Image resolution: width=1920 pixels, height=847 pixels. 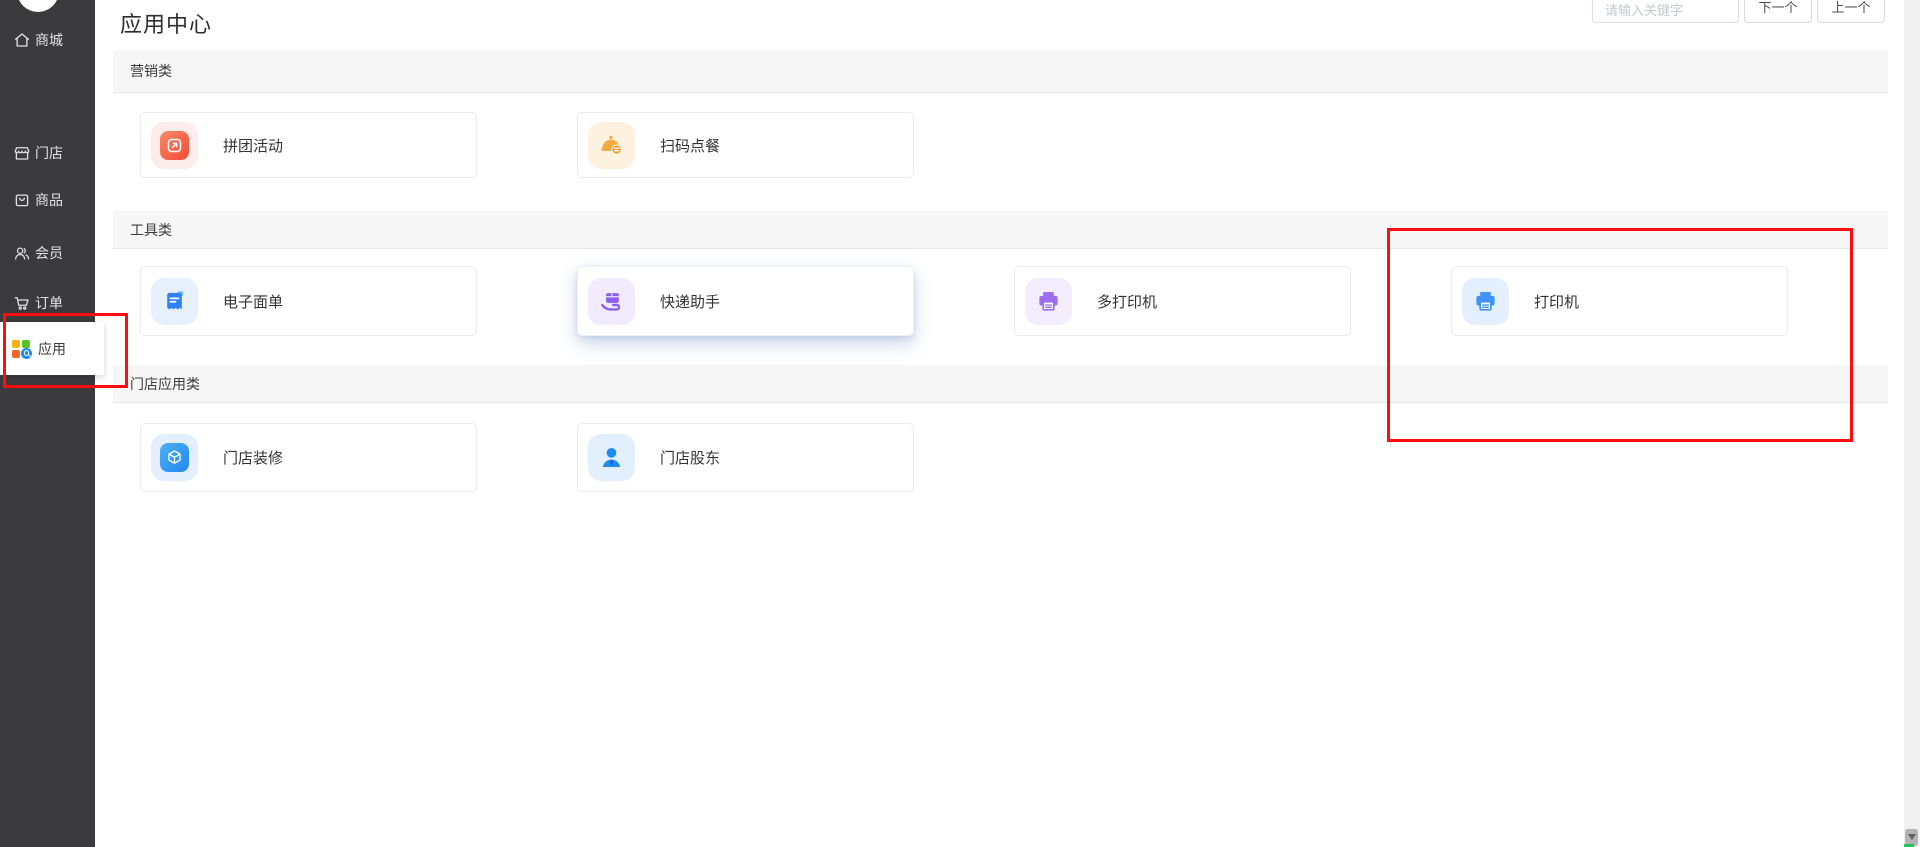 I want to click on app-card-label: 门店装修, so click(x=253, y=458).